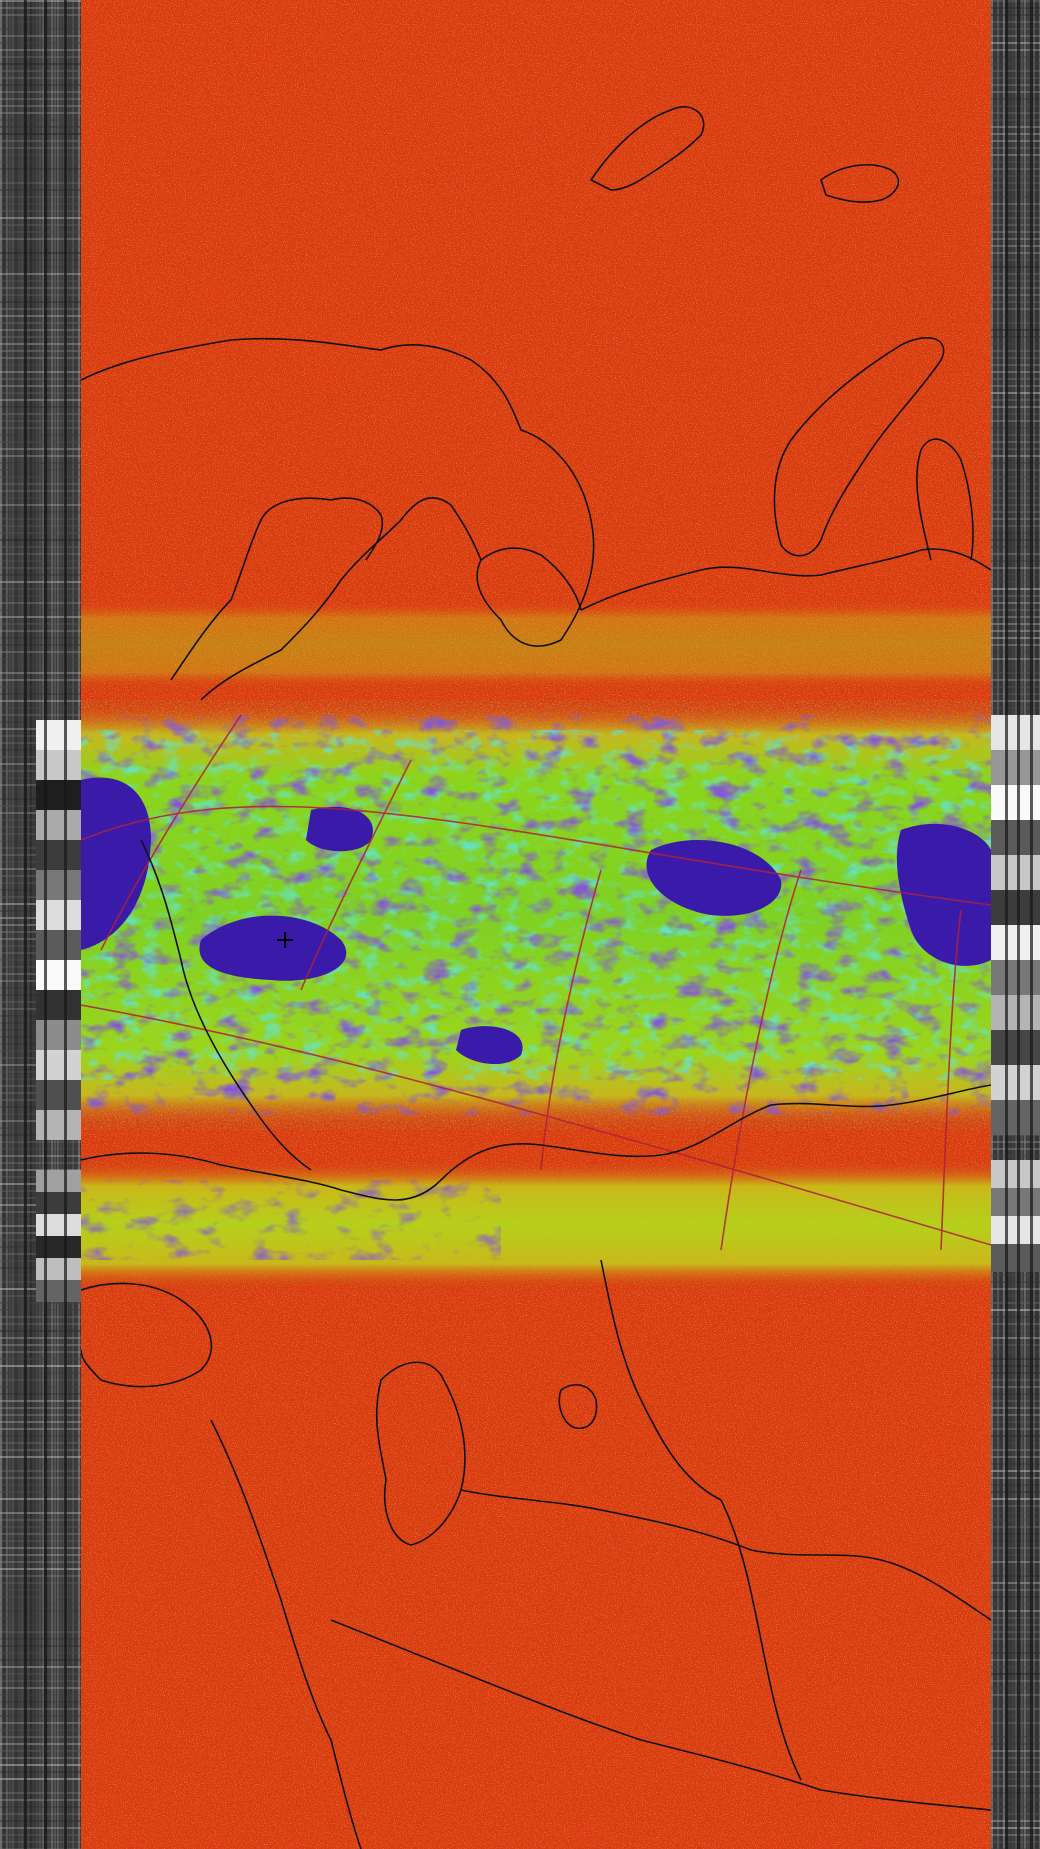 This screenshot has width=1040, height=1849. I want to click on haze-band-upper, so click(536, 645).